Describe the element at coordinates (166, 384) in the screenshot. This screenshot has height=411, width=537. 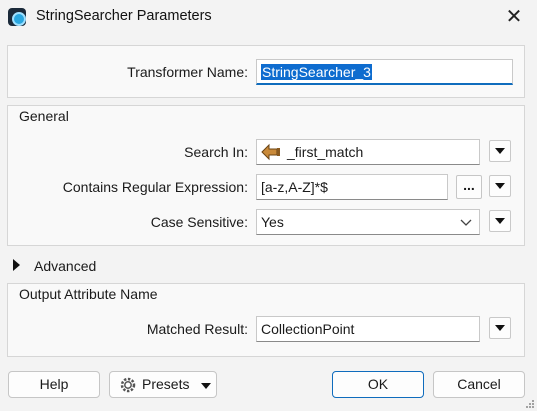
I see `presets-label: Presets` at that location.